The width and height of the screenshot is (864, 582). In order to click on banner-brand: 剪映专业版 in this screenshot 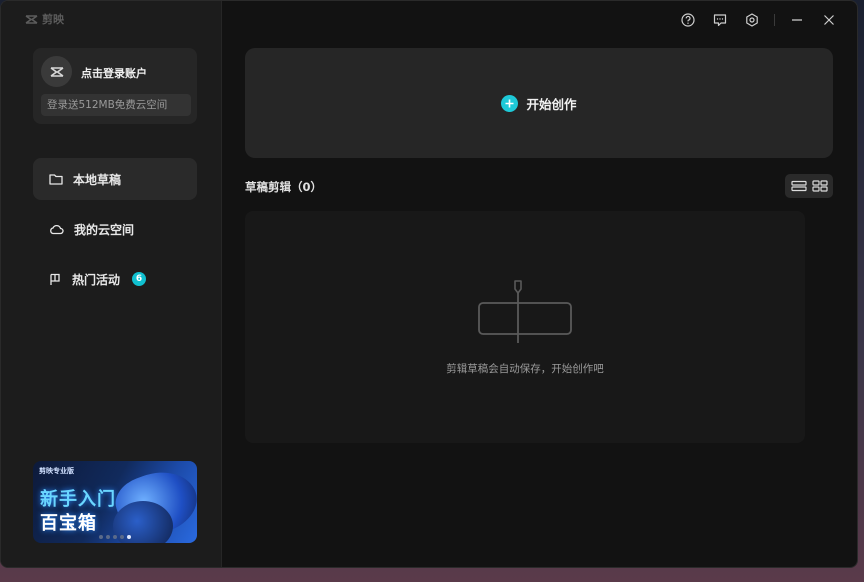, I will do `click(56, 471)`.